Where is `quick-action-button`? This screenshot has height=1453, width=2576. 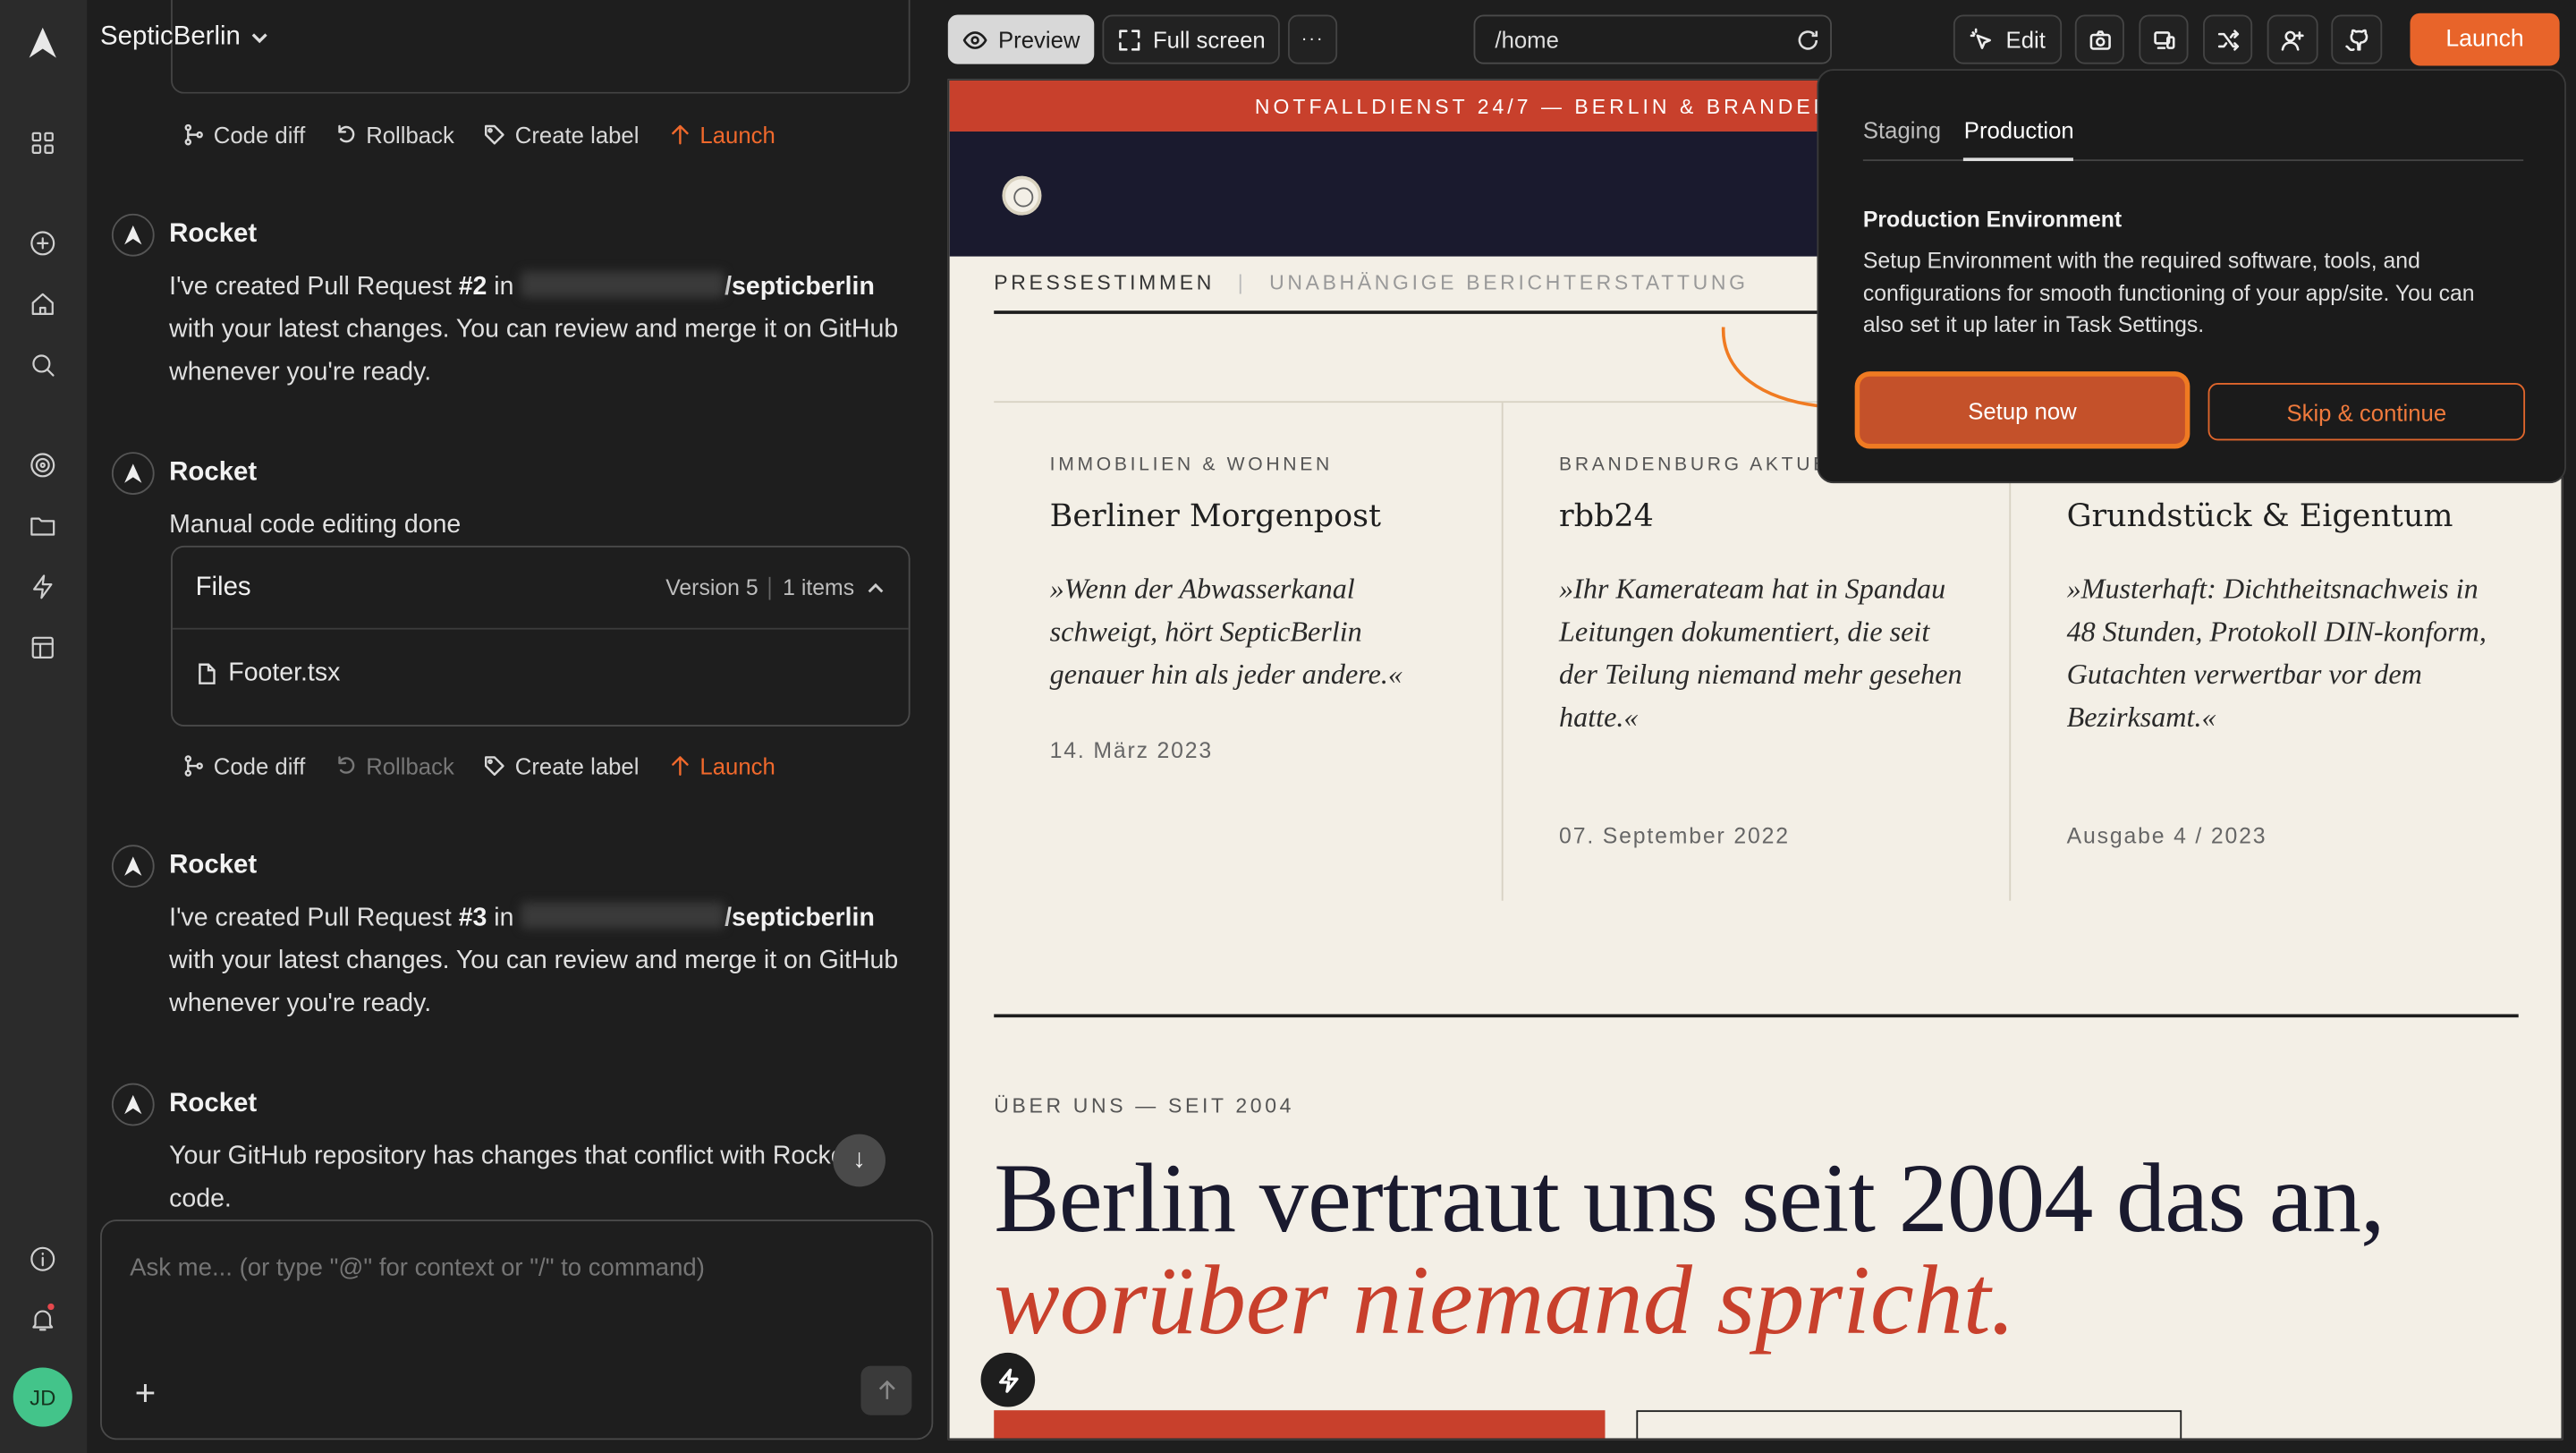 quick-action-button is located at coordinates (1008, 1379).